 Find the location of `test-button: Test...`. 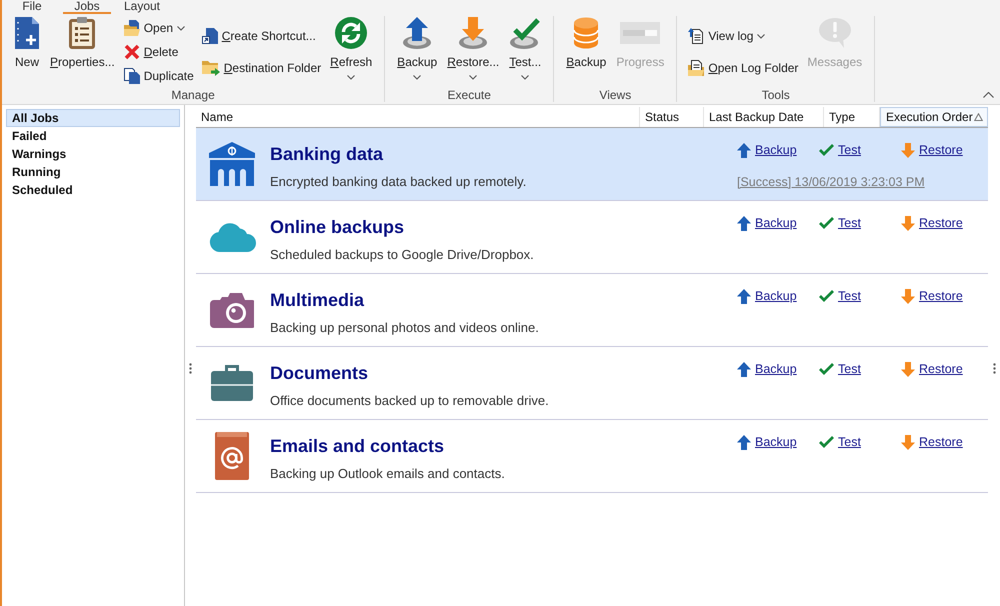

test-button: Test... is located at coordinates (525, 52).